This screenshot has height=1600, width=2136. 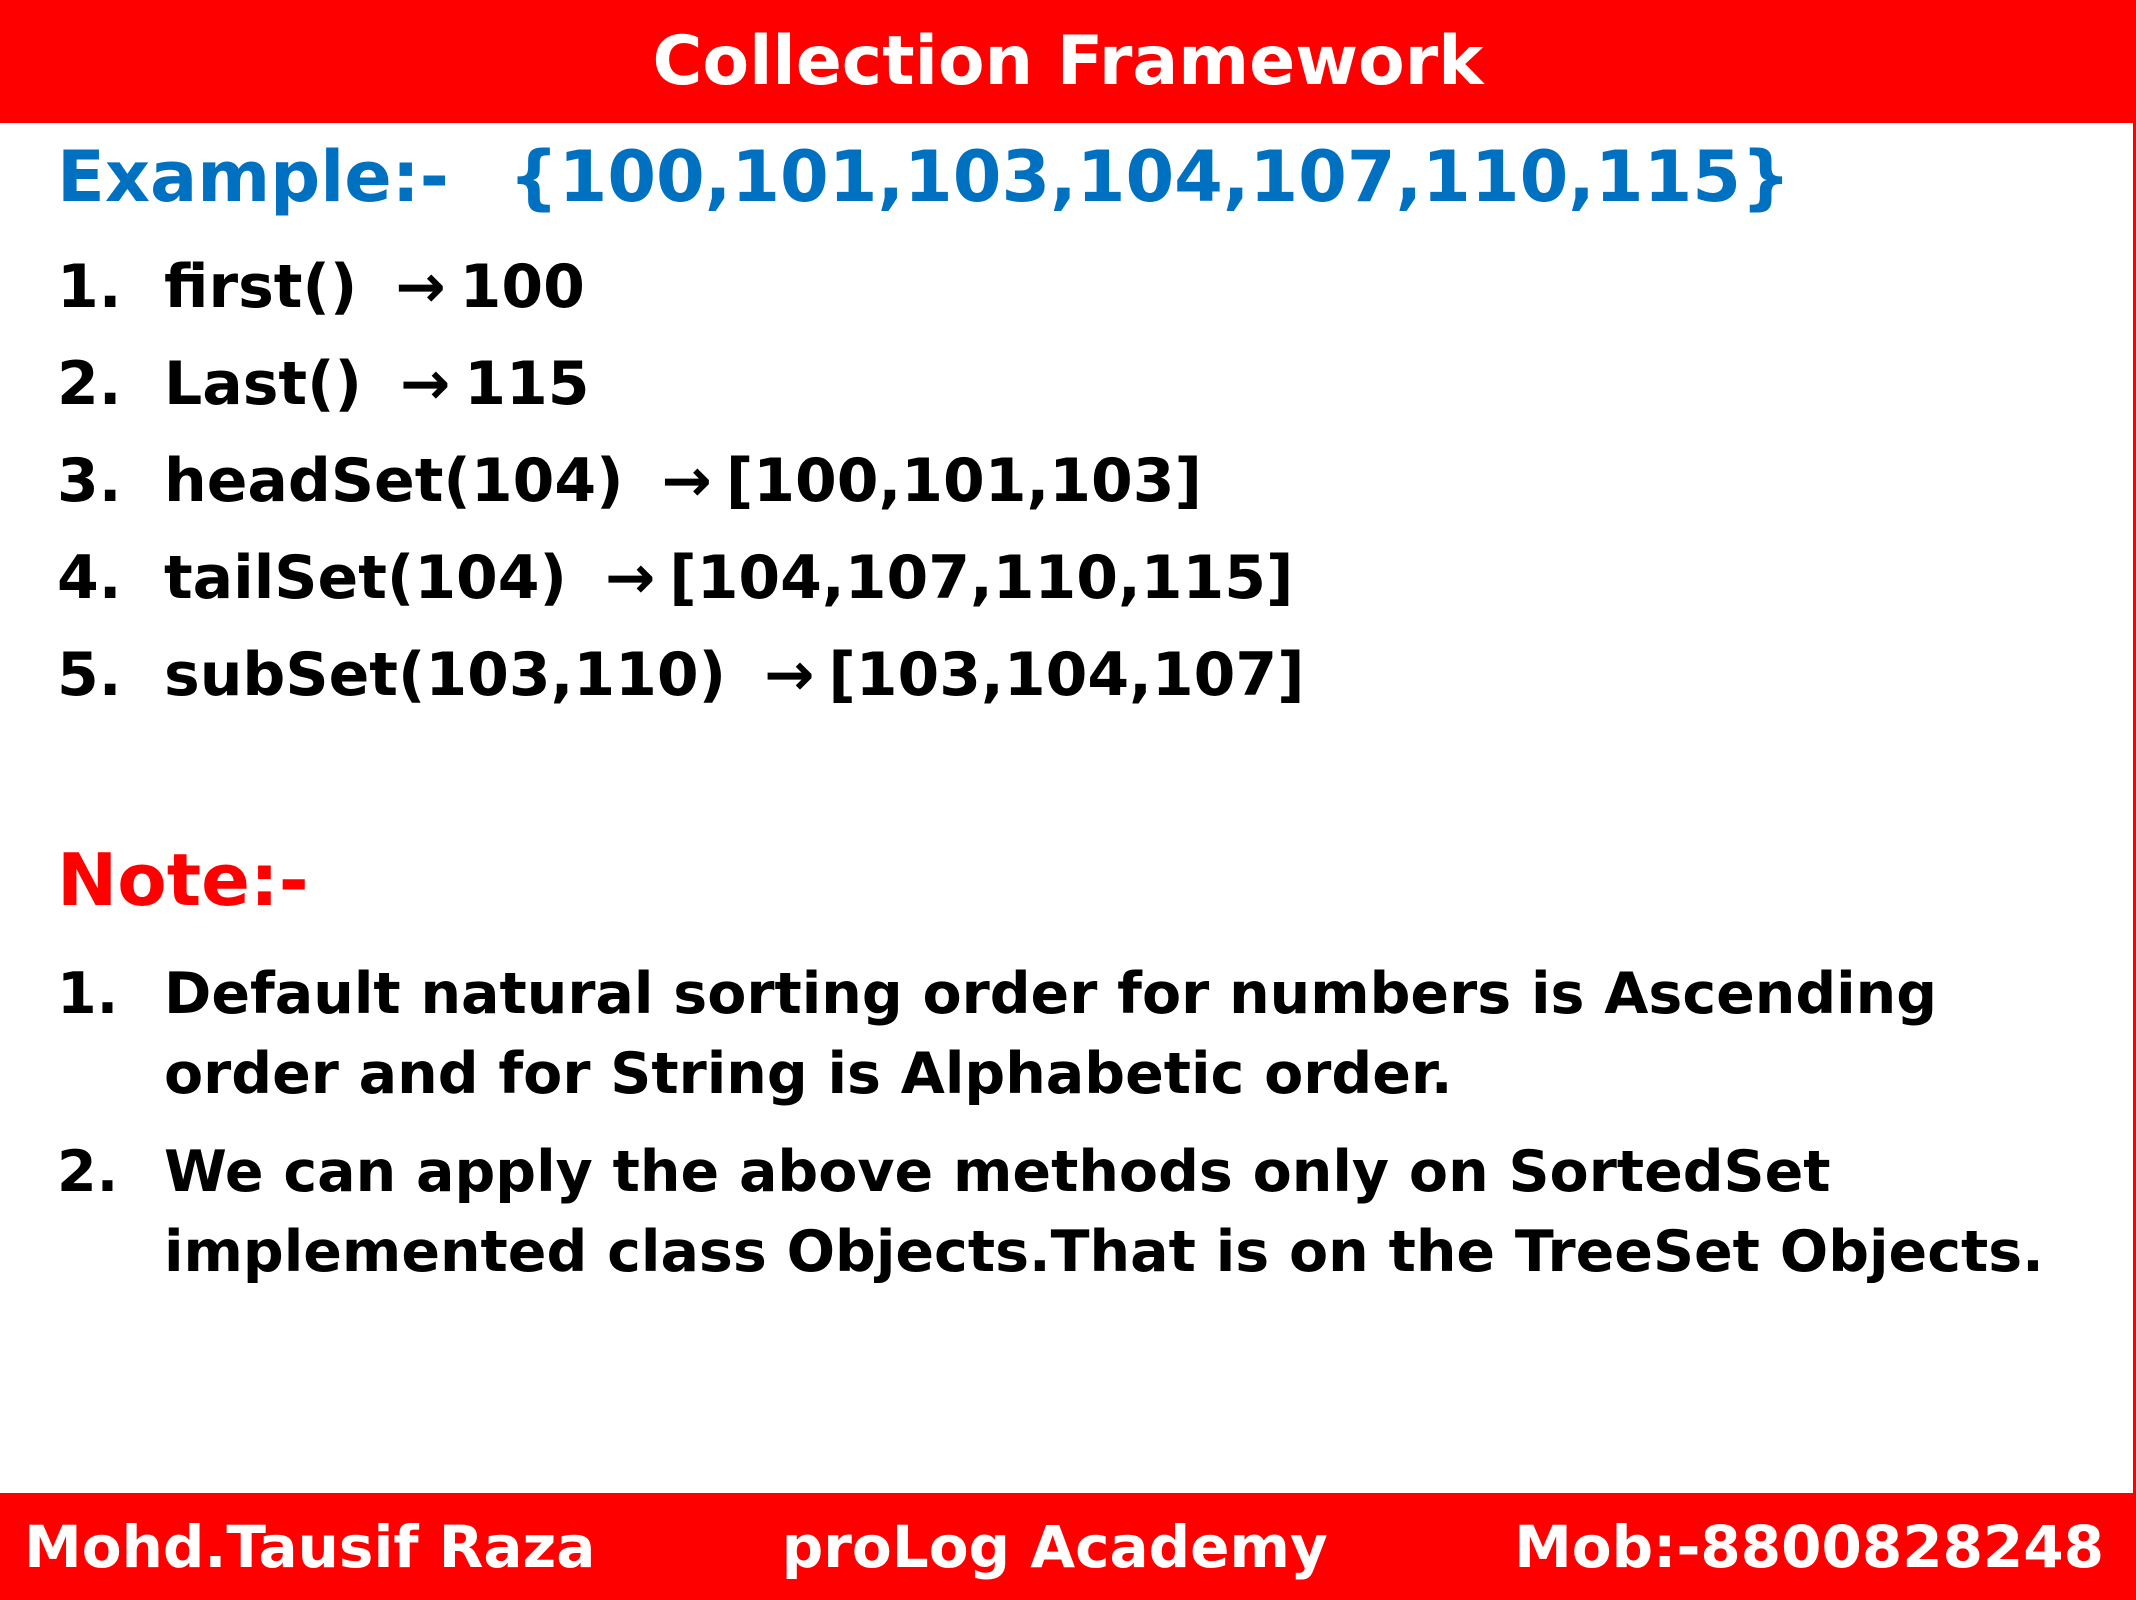 What do you see at coordinates (183, 880) in the screenshot?
I see `note-heading: Note:-` at bounding box center [183, 880].